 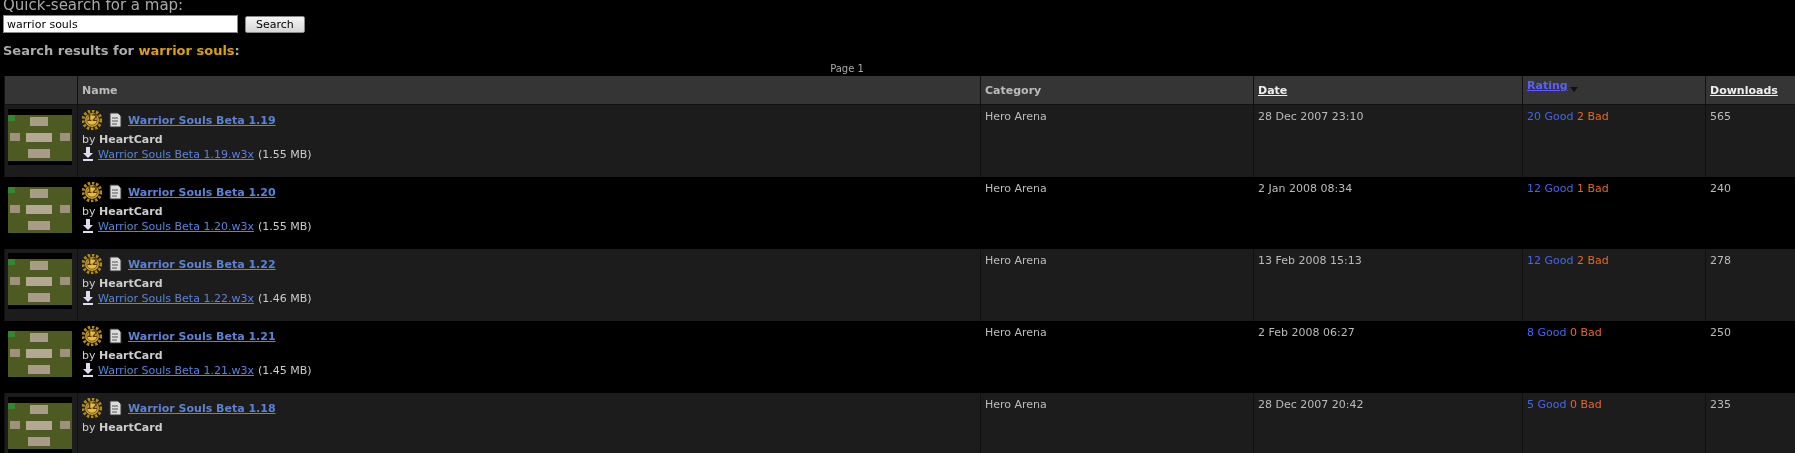 What do you see at coordinates (1550, 116) in the screenshot?
I see `good-rating: 20 Good` at bounding box center [1550, 116].